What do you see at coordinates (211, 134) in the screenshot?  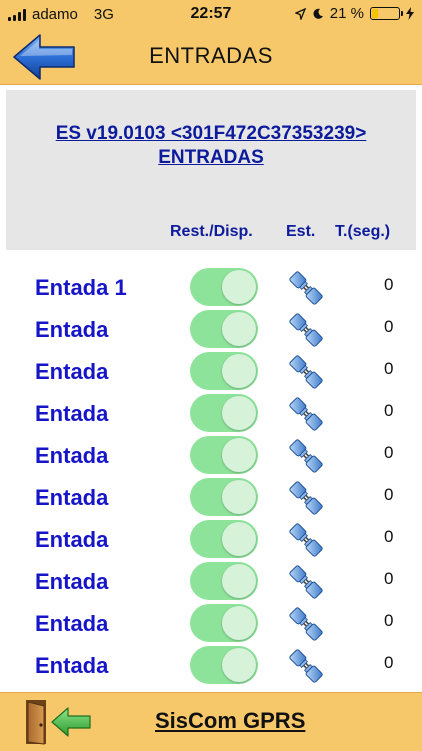 I see `device-id-text: ES v19.0103 <301F472C37353239>` at bounding box center [211, 134].